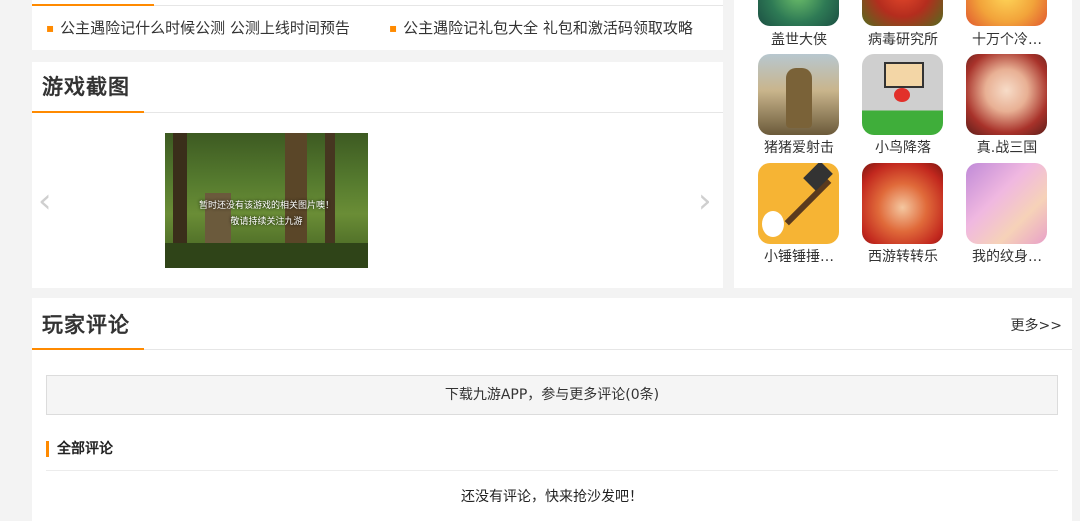 This screenshot has width=1080, height=521. I want to click on ground-shape, so click(266, 255).